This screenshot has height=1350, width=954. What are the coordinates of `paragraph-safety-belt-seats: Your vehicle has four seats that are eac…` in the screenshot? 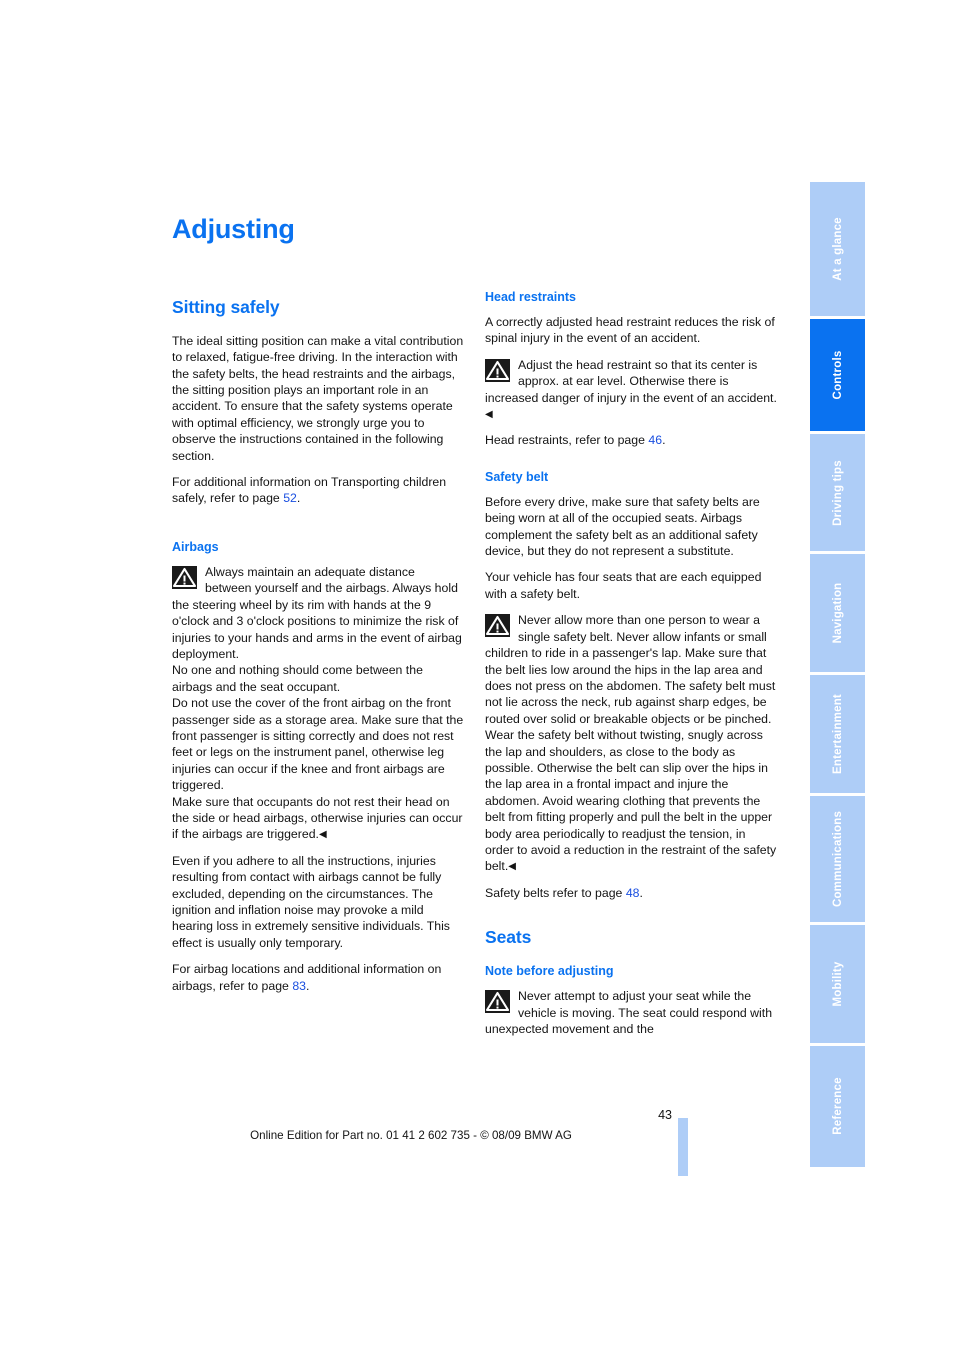 It's located at (623, 585).